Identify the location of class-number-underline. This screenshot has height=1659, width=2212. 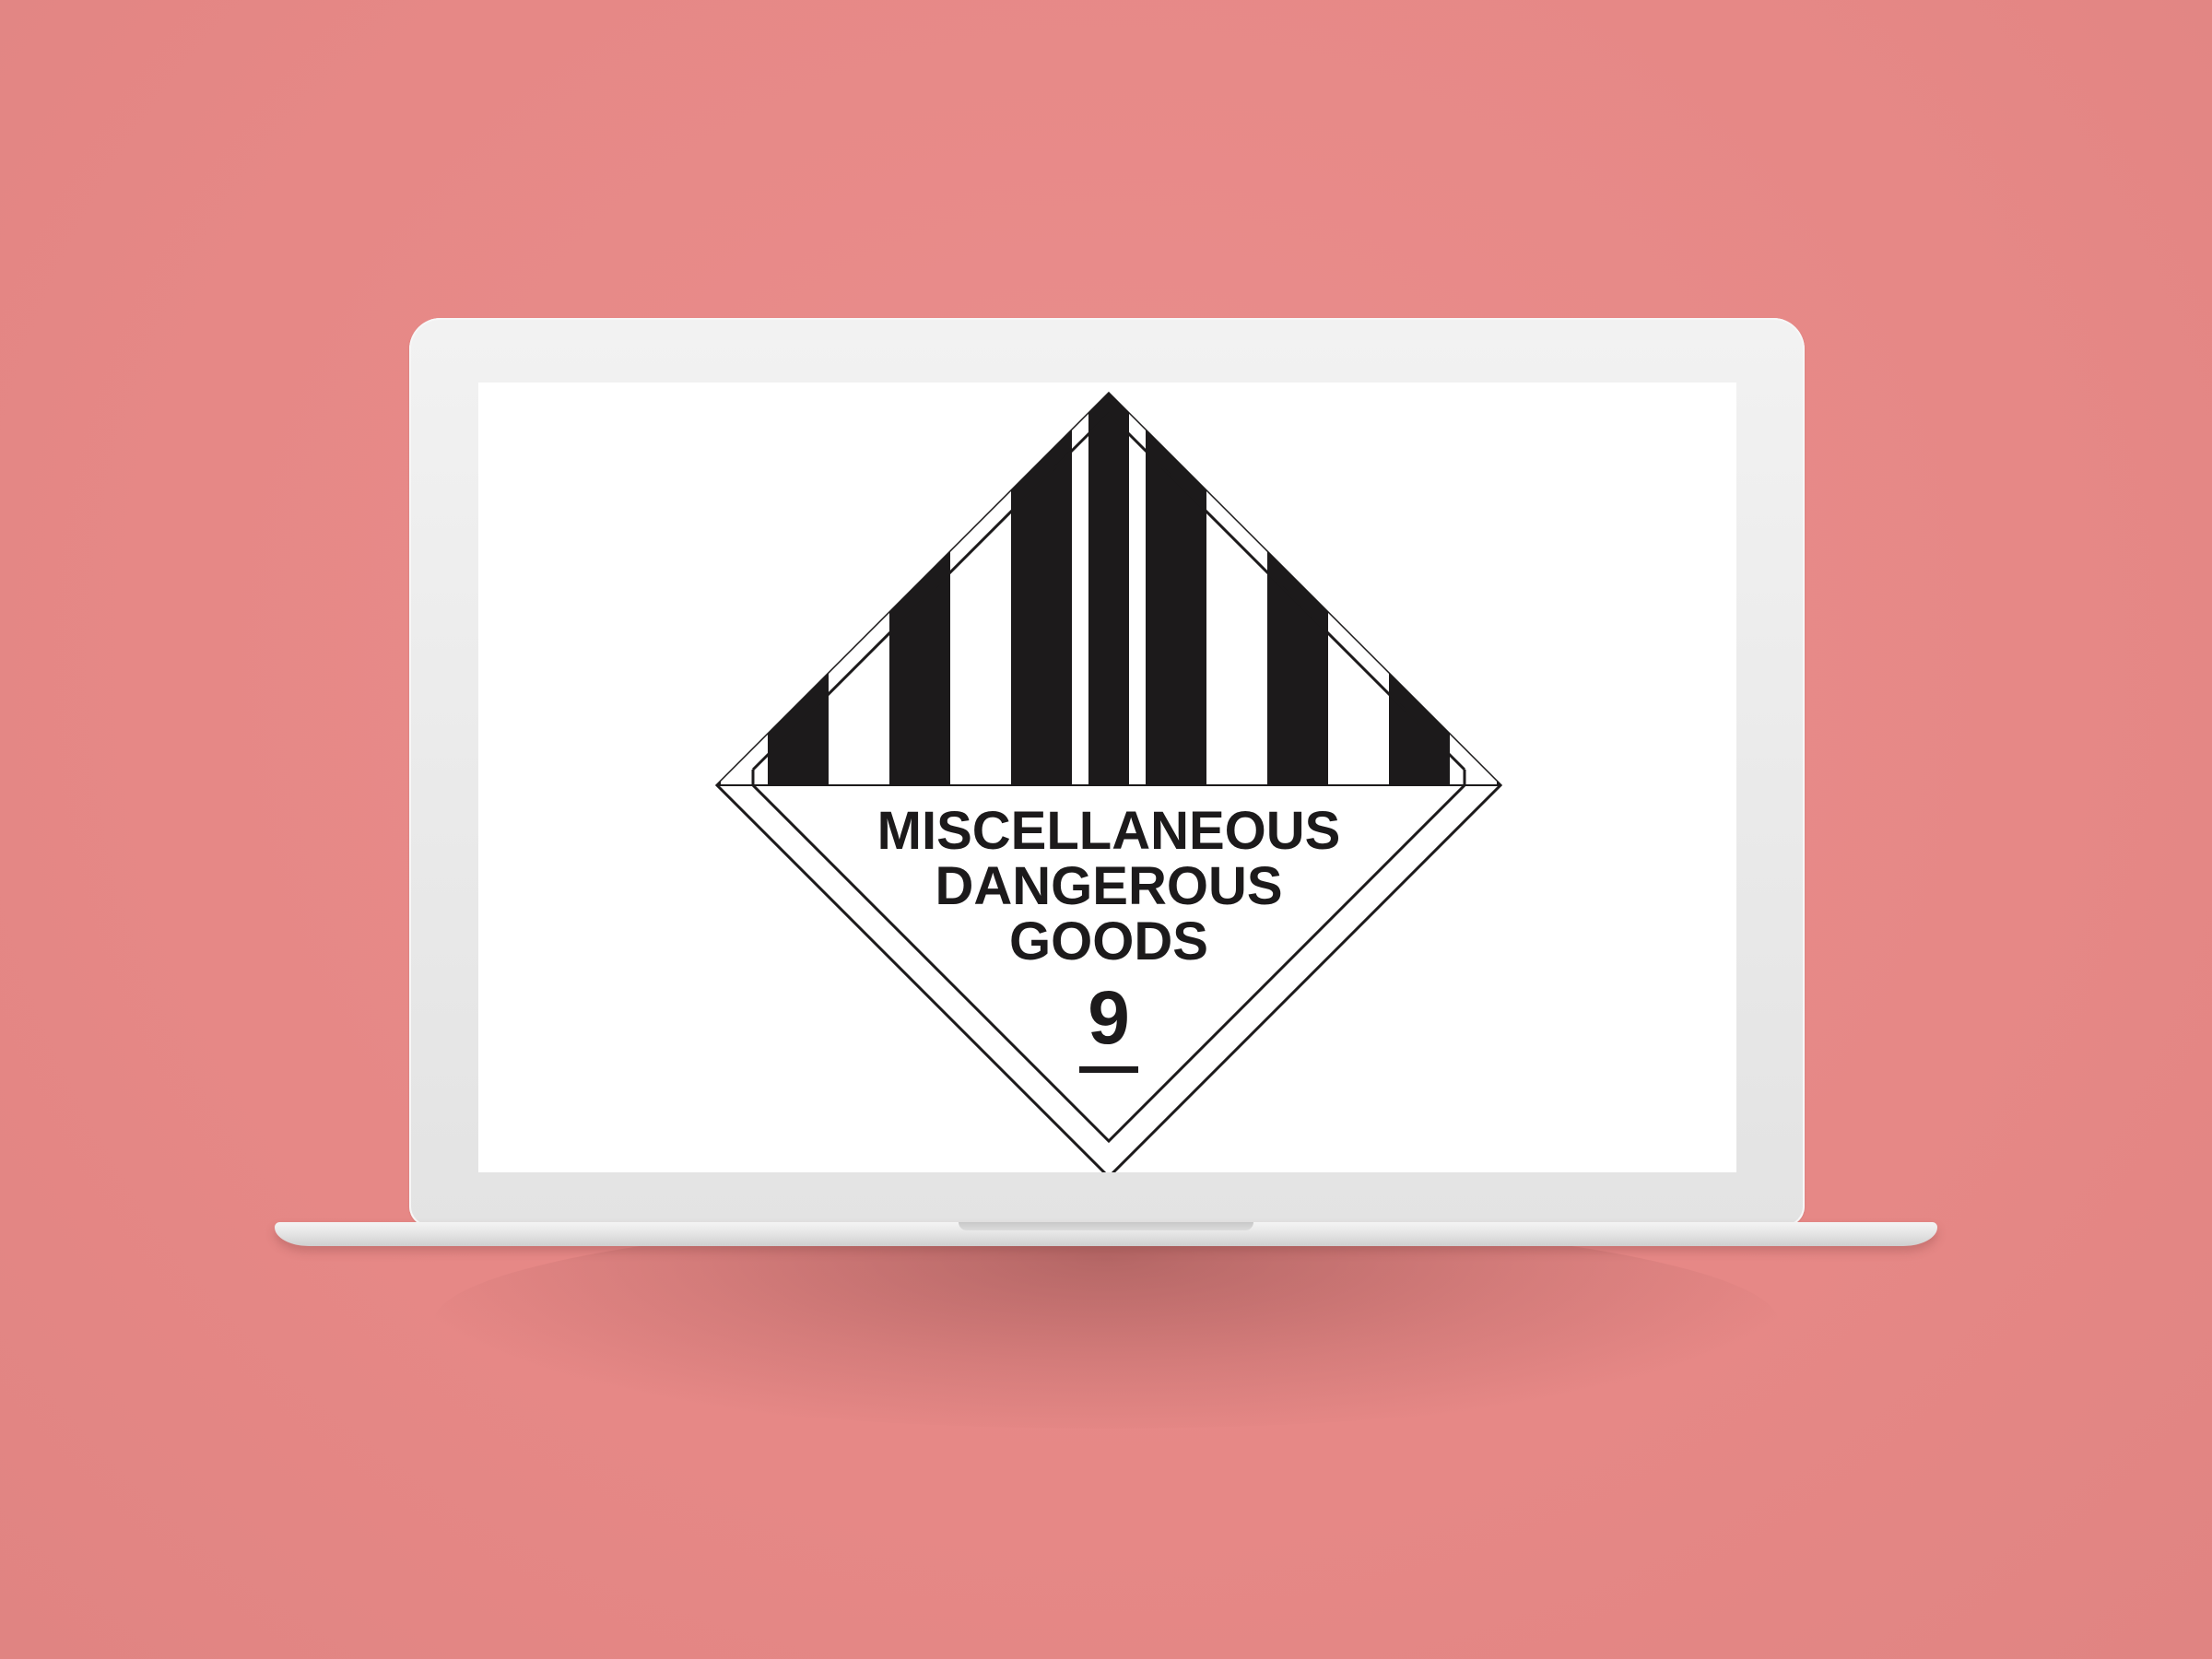
(1108, 1069).